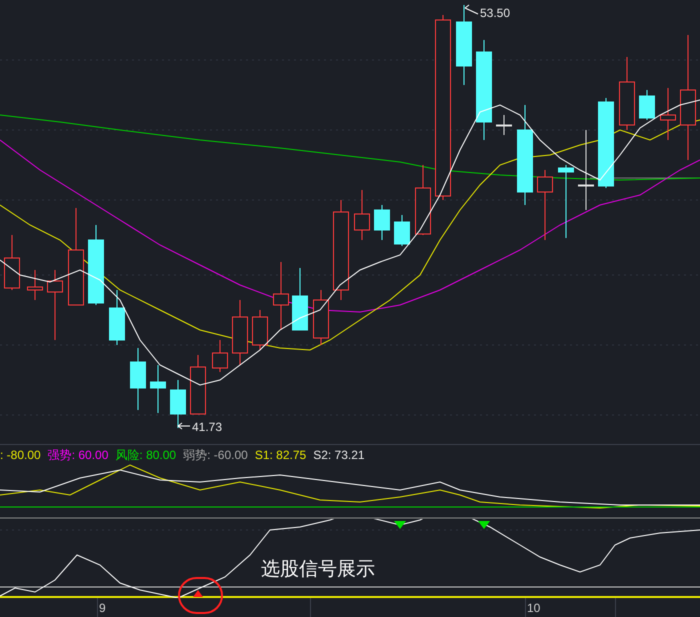 The width and height of the screenshot is (700, 617). What do you see at coordinates (198, 593) in the screenshot?
I see `up-triangle-icon` at bounding box center [198, 593].